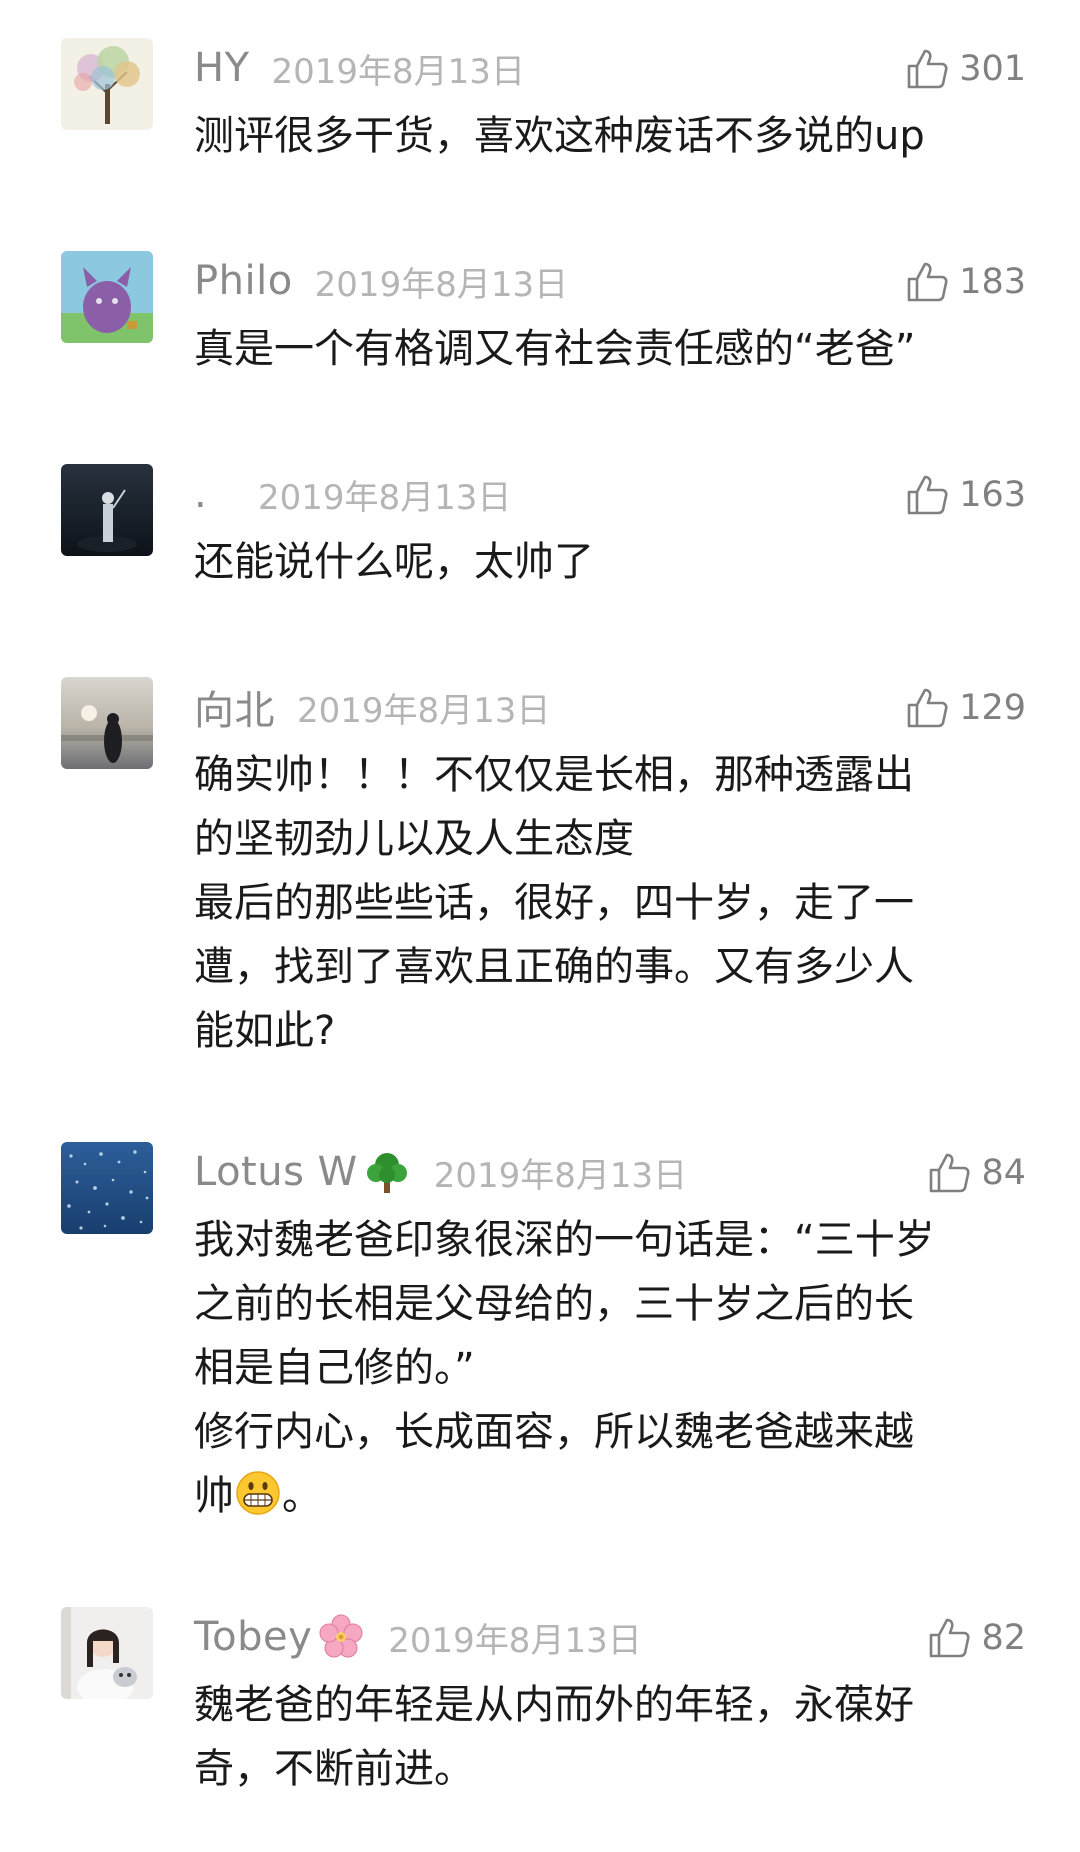 This screenshot has height=1852, width=1080. I want to click on comment-meta: . 2019年8月13日, so click(352, 494).